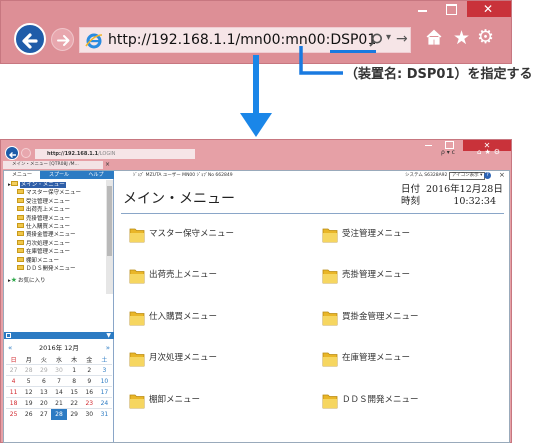 The width and height of the screenshot is (549, 443). What do you see at coordinates (108, 348) in the screenshot?
I see `calendar-next-button: »` at bounding box center [108, 348].